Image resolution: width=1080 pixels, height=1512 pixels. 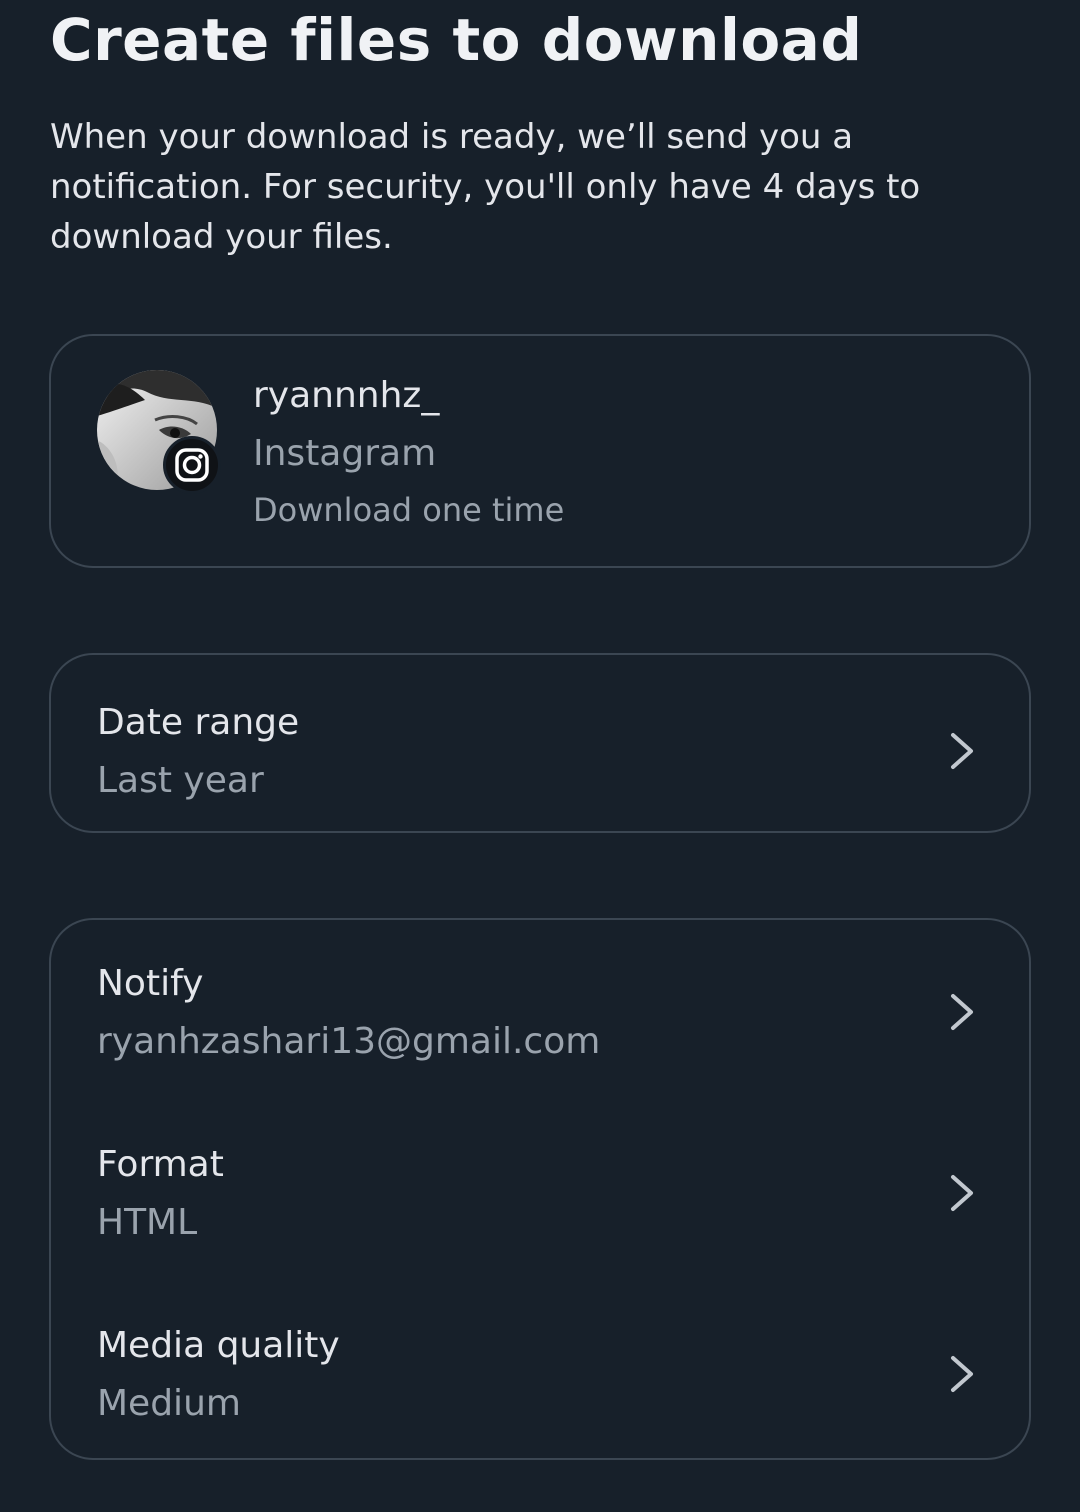 What do you see at coordinates (345, 453) in the screenshot?
I see `account-platform: Instagram` at bounding box center [345, 453].